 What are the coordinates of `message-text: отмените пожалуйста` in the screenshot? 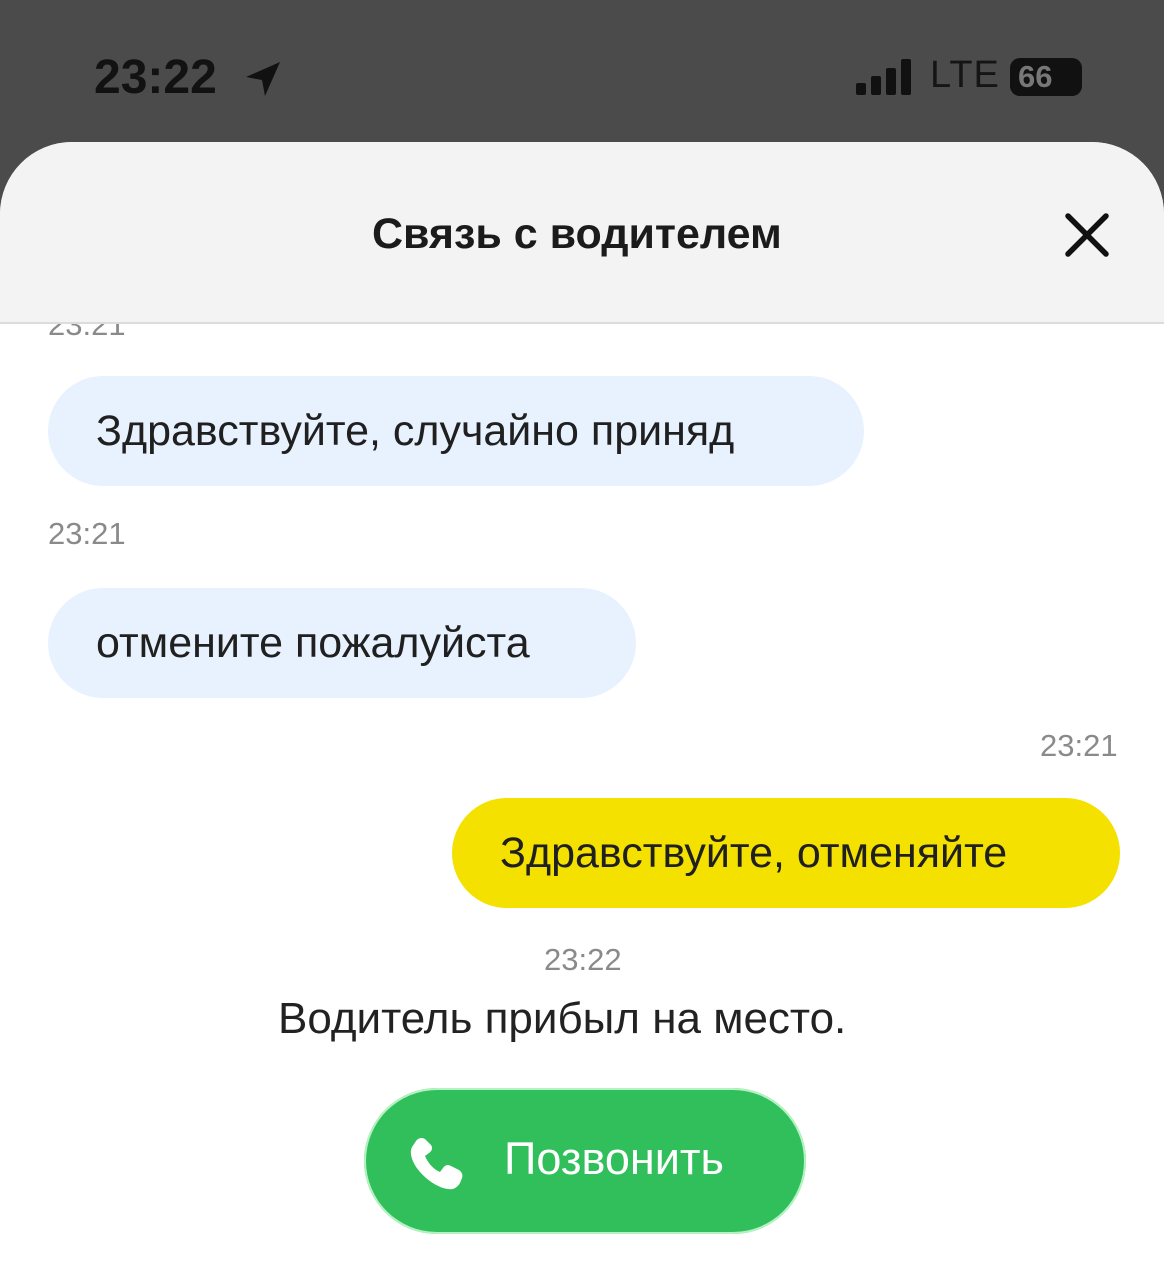 It's located at (313, 643).